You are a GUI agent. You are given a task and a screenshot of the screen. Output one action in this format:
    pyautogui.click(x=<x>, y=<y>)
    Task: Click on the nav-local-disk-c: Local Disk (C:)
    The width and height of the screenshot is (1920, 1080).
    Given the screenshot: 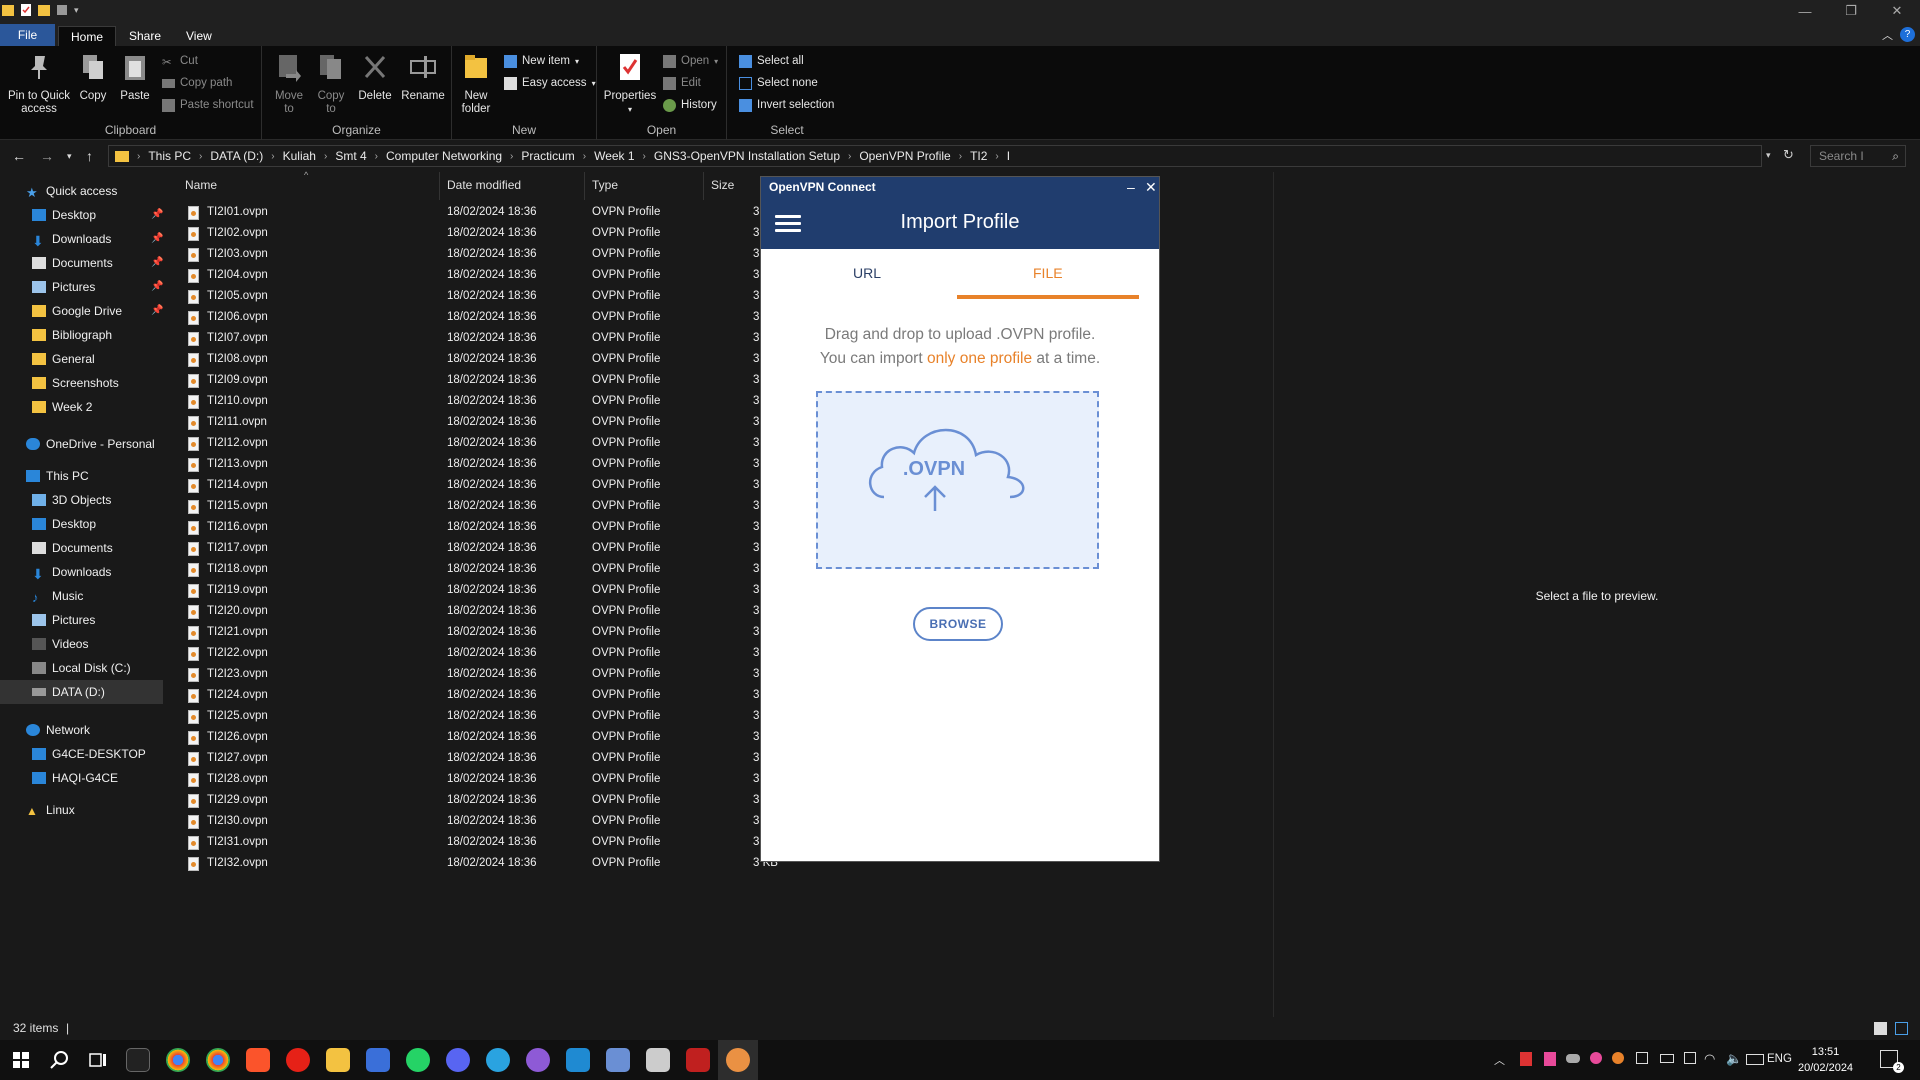 What is the action you would take?
    pyautogui.click(x=81, y=668)
    